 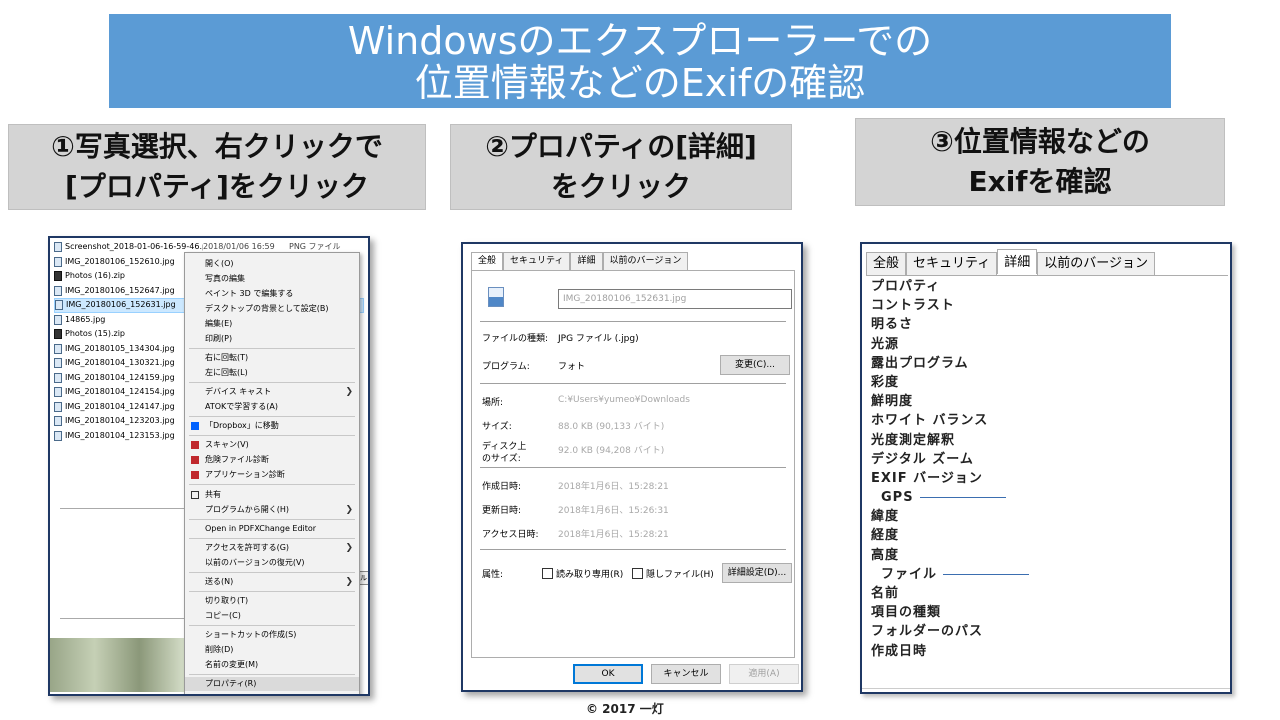 What do you see at coordinates (272, 616) in the screenshot?
I see `menu-copy: コピー(C)` at bounding box center [272, 616].